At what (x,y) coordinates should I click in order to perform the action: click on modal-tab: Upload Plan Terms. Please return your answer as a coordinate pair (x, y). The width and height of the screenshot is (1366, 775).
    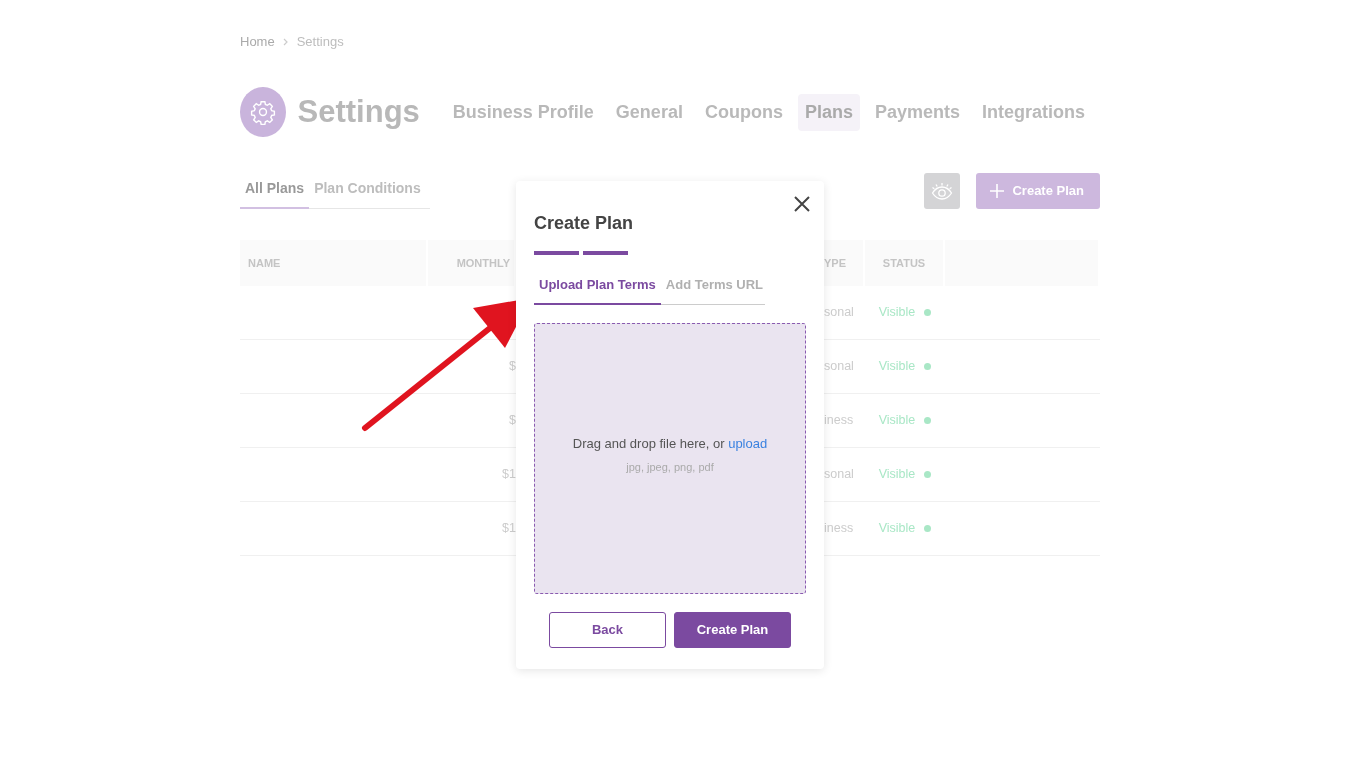
    Looking at the image, I should click on (597, 289).